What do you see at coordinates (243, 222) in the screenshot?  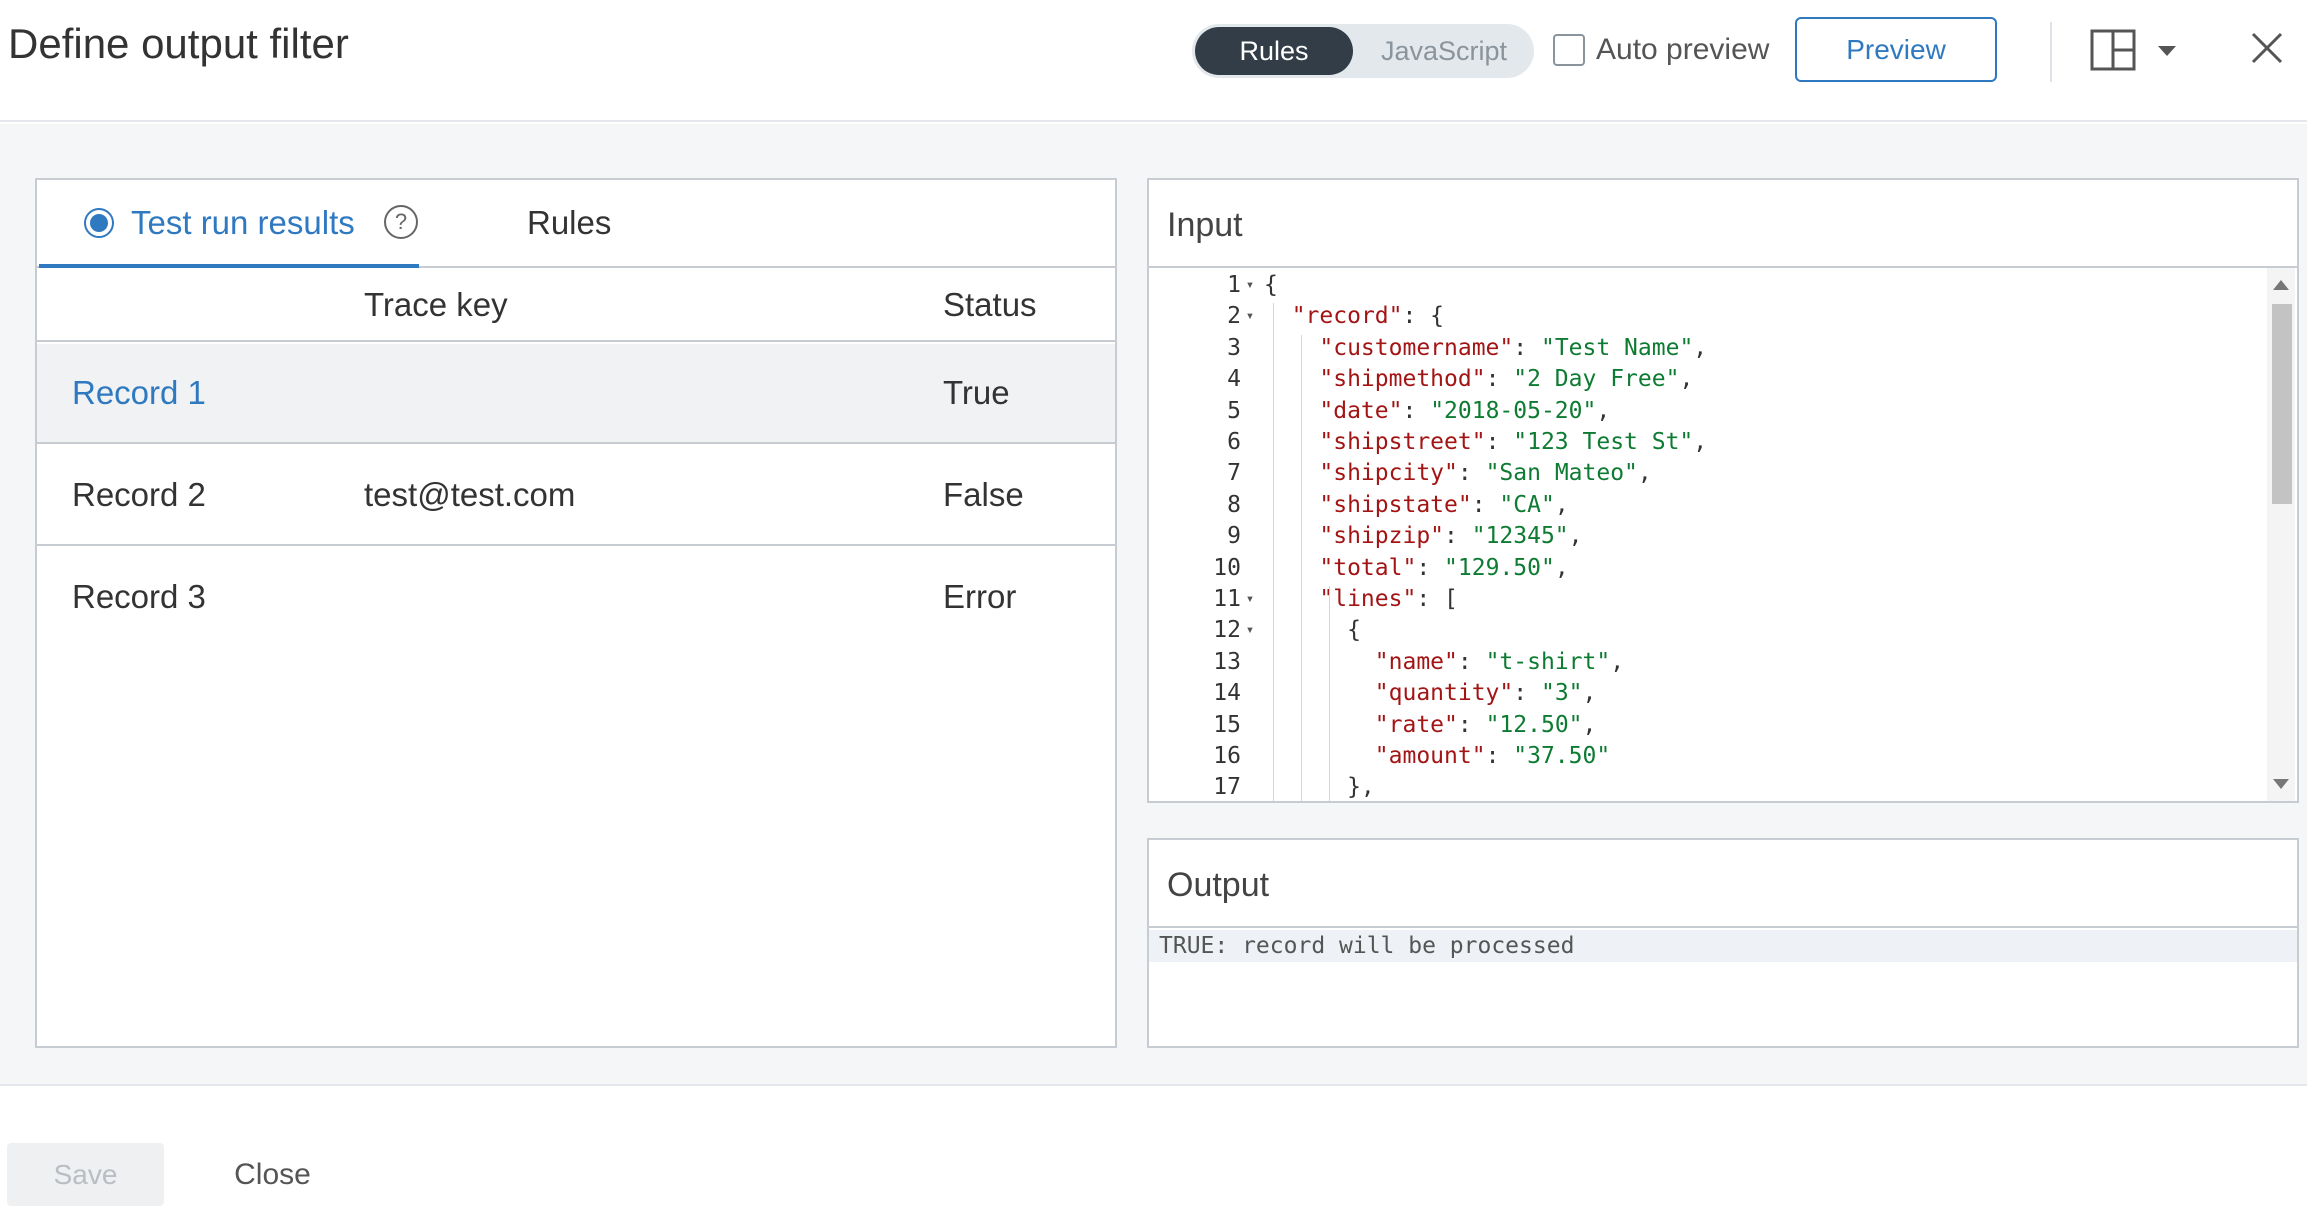 I see `tab-test-run-results-label: Test run results` at bounding box center [243, 222].